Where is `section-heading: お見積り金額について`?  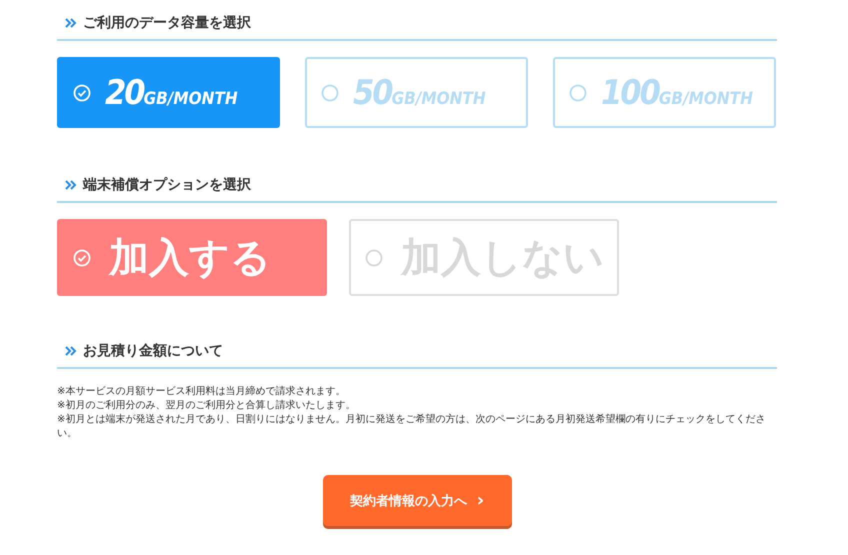
section-heading: お見積り金額について is located at coordinates (153, 351).